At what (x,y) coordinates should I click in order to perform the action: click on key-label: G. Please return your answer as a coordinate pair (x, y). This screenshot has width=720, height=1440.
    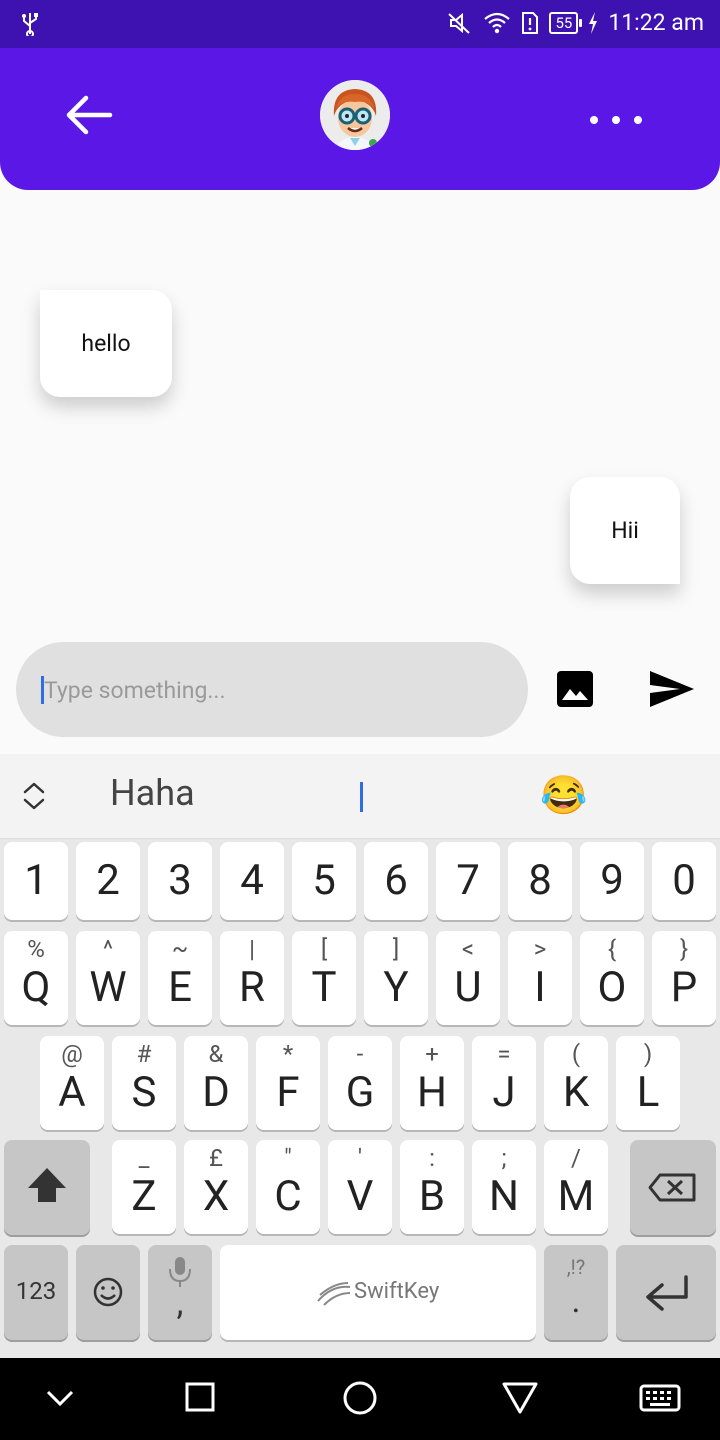
    Looking at the image, I should click on (360, 1092).